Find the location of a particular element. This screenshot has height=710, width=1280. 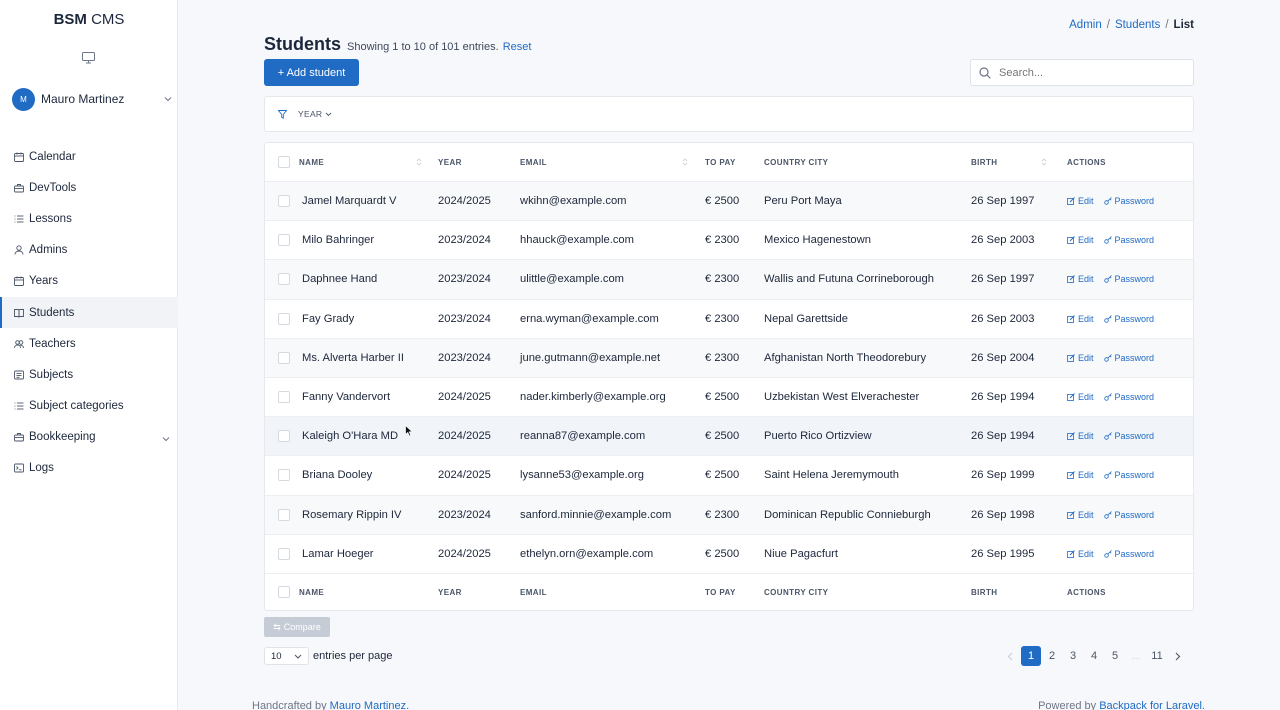

page-2: 2 is located at coordinates (1052, 656).